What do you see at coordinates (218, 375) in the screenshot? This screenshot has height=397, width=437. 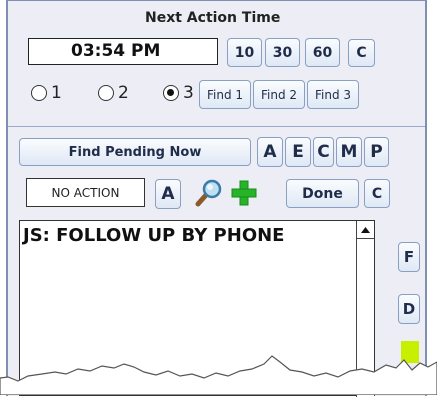 I see `torn-edge-effect` at bounding box center [218, 375].